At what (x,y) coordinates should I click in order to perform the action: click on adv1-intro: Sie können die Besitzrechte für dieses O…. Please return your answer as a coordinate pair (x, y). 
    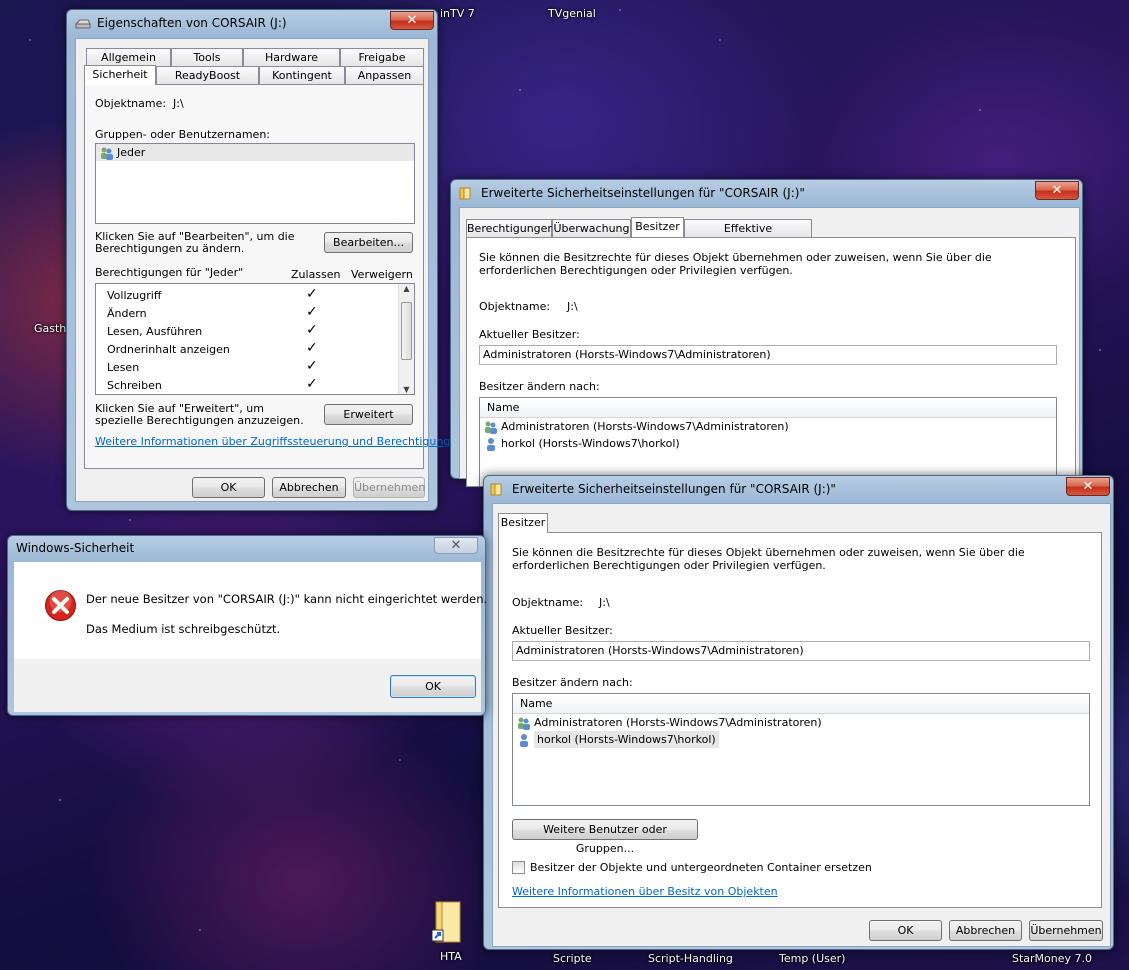
    Looking at the image, I should click on (735, 264).